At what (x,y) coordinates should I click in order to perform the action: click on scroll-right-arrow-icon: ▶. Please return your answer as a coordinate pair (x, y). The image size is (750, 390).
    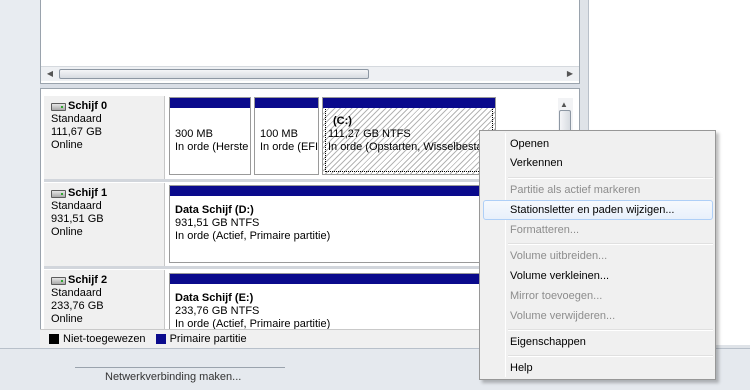
    Looking at the image, I should click on (570, 74).